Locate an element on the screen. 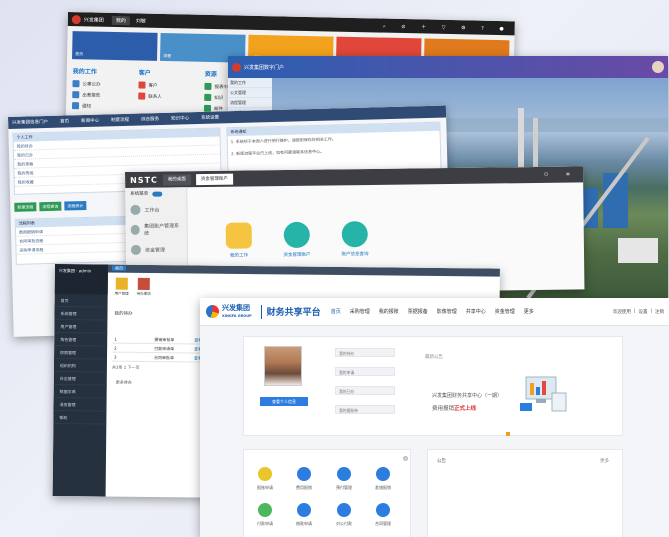 The height and width of the screenshot is (537, 669). nav-item: 新闻中心 is located at coordinates (90, 121).